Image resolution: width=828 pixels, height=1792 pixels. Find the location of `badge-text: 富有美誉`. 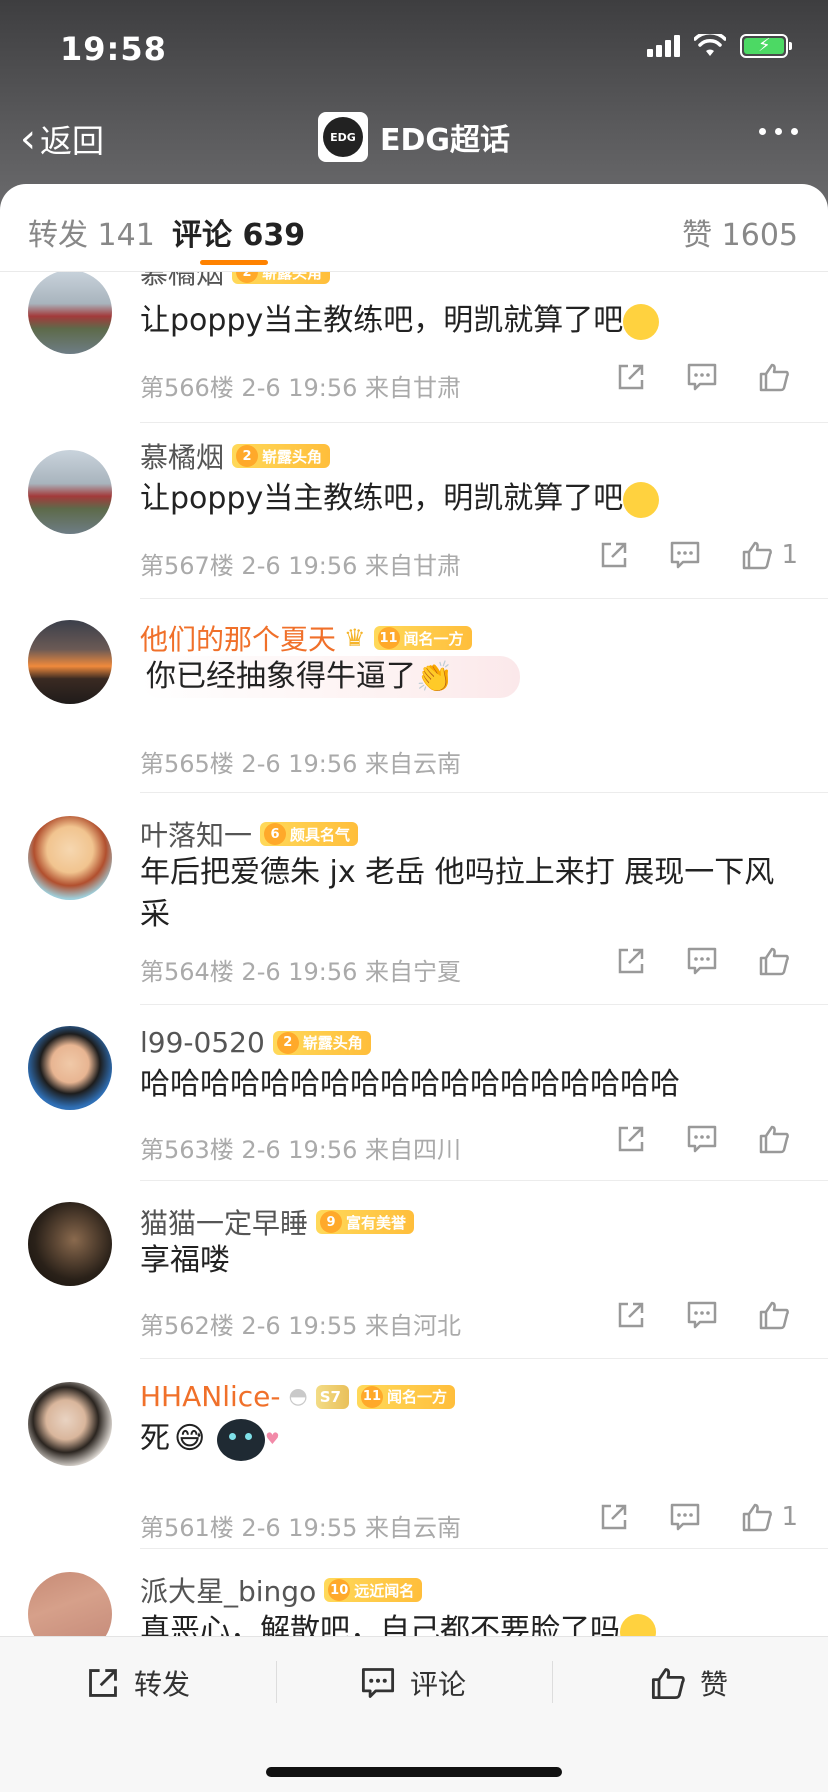

badge-text: 富有美誉 is located at coordinates (376, 1222).